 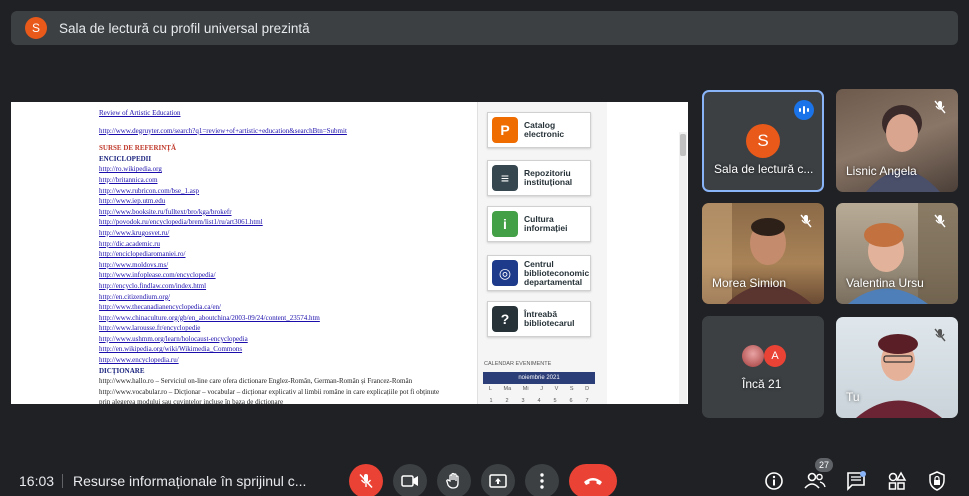 I want to click on calendar-date: 2, so click(x=506, y=401).